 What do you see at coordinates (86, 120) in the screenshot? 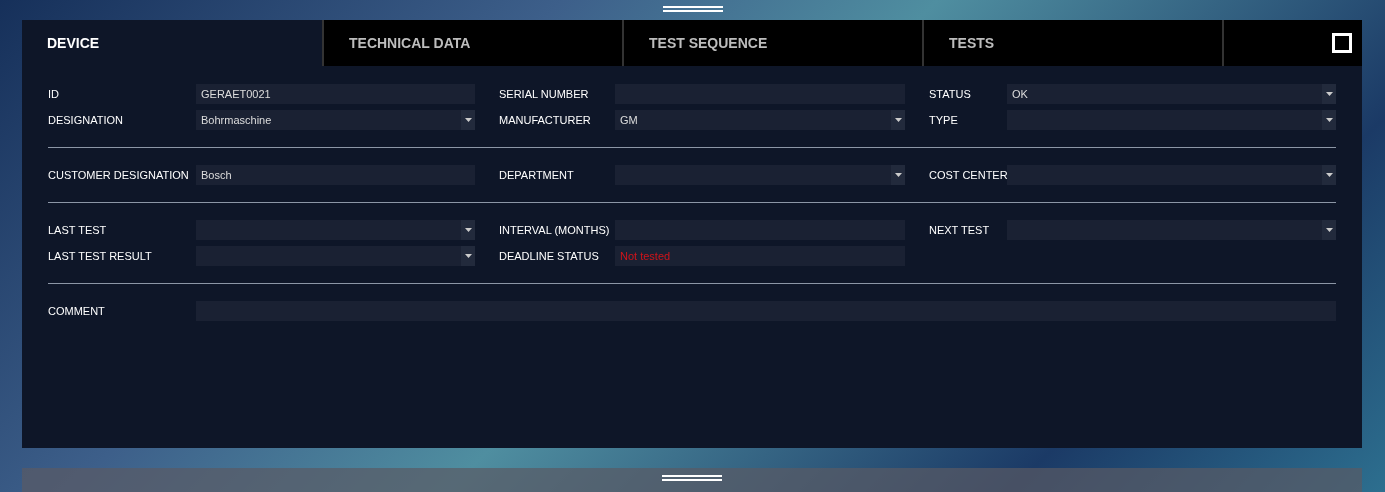
I see `field-label: DESIGNATION` at bounding box center [86, 120].